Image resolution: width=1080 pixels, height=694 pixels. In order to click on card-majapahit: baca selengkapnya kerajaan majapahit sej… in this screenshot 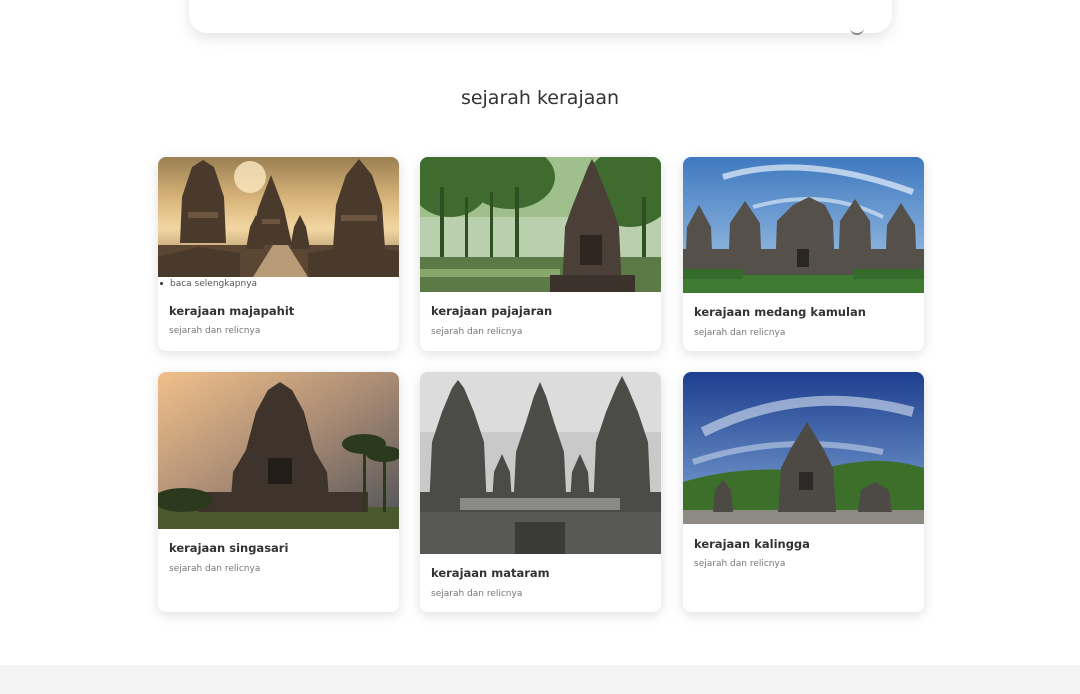, I will do `click(278, 254)`.